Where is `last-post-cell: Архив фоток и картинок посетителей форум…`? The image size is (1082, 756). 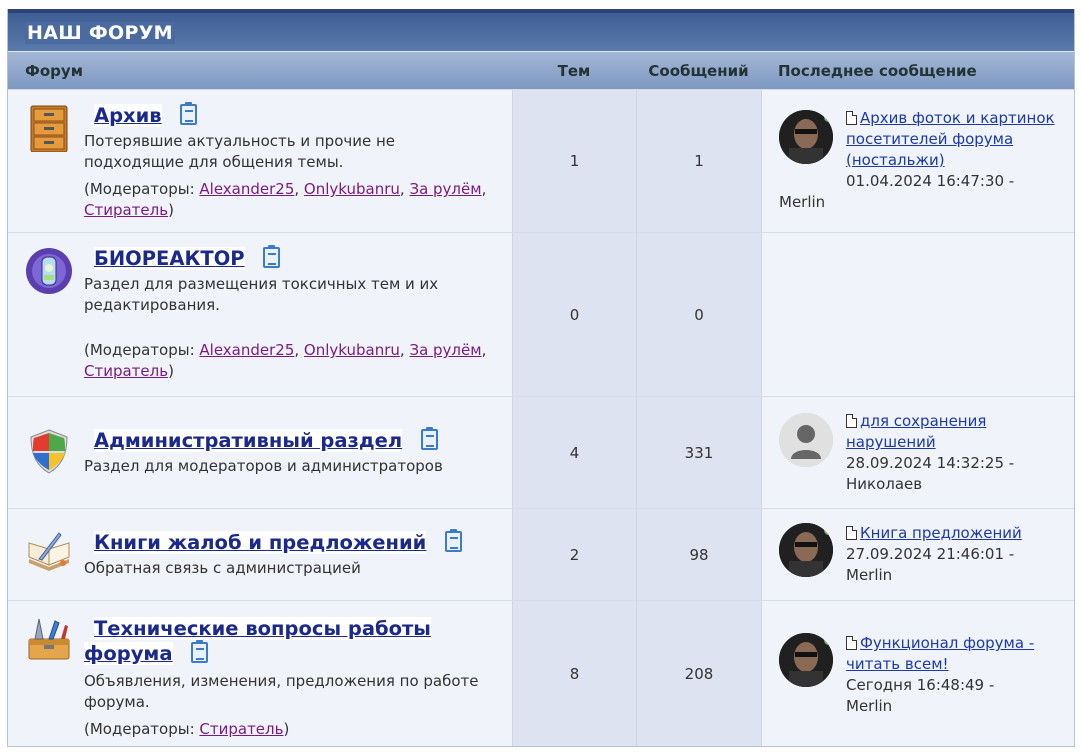
last-post-cell: Архив фоток и картинок посетителей форум… is located at coordinates (917, 161).